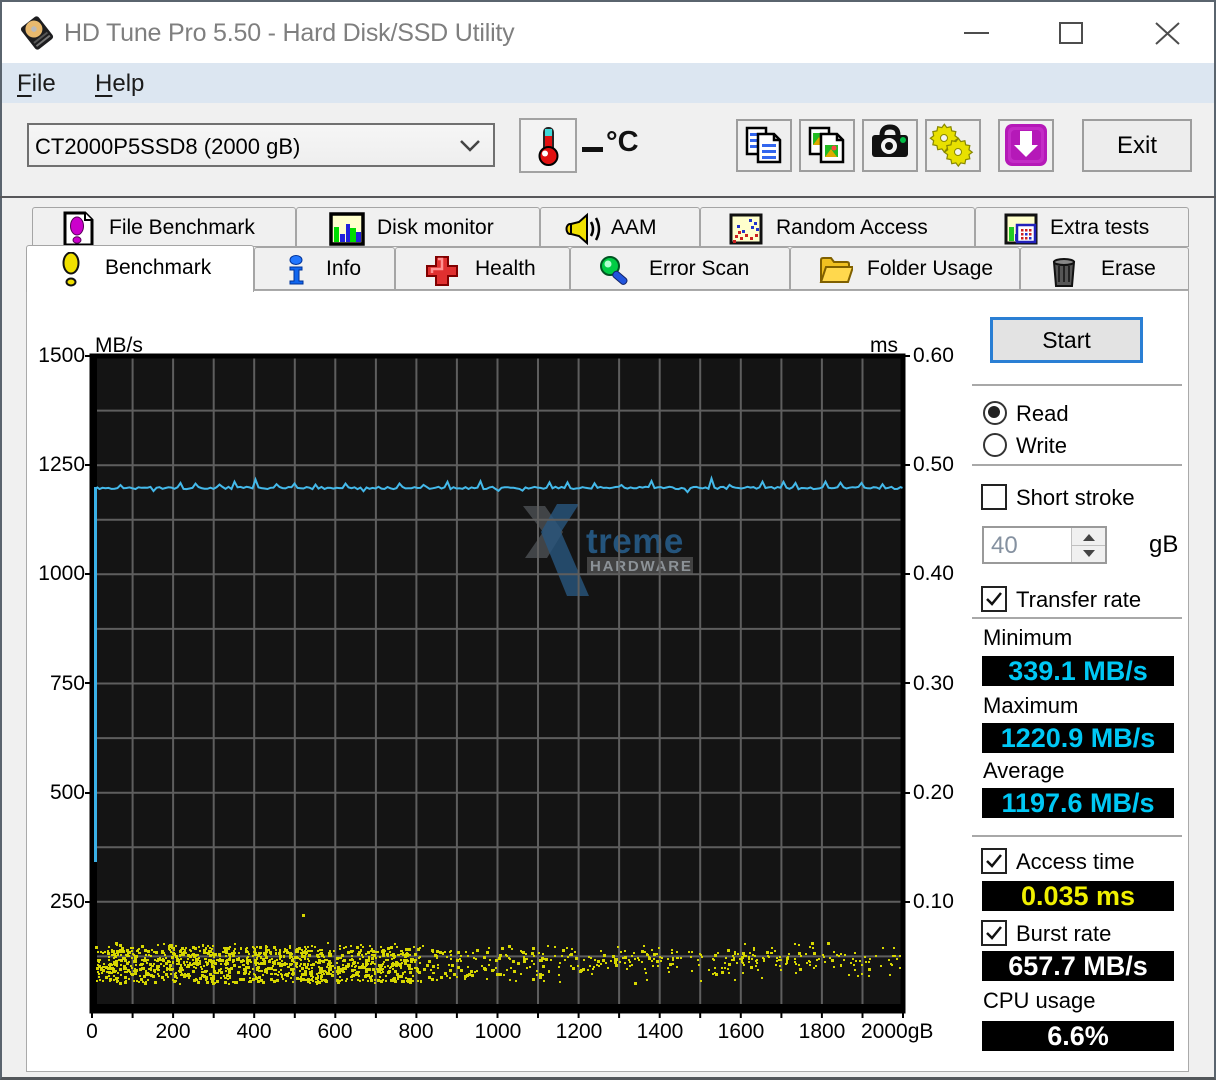  What do you see at coordinates (641, 566) in the screenshot?
I see `svg-text: HARDWARE` at bounding box center [641, 566].